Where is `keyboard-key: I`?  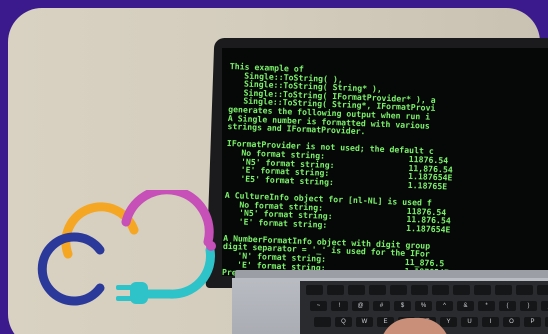 keyboard-key: I is located at coordinates (490, 322).